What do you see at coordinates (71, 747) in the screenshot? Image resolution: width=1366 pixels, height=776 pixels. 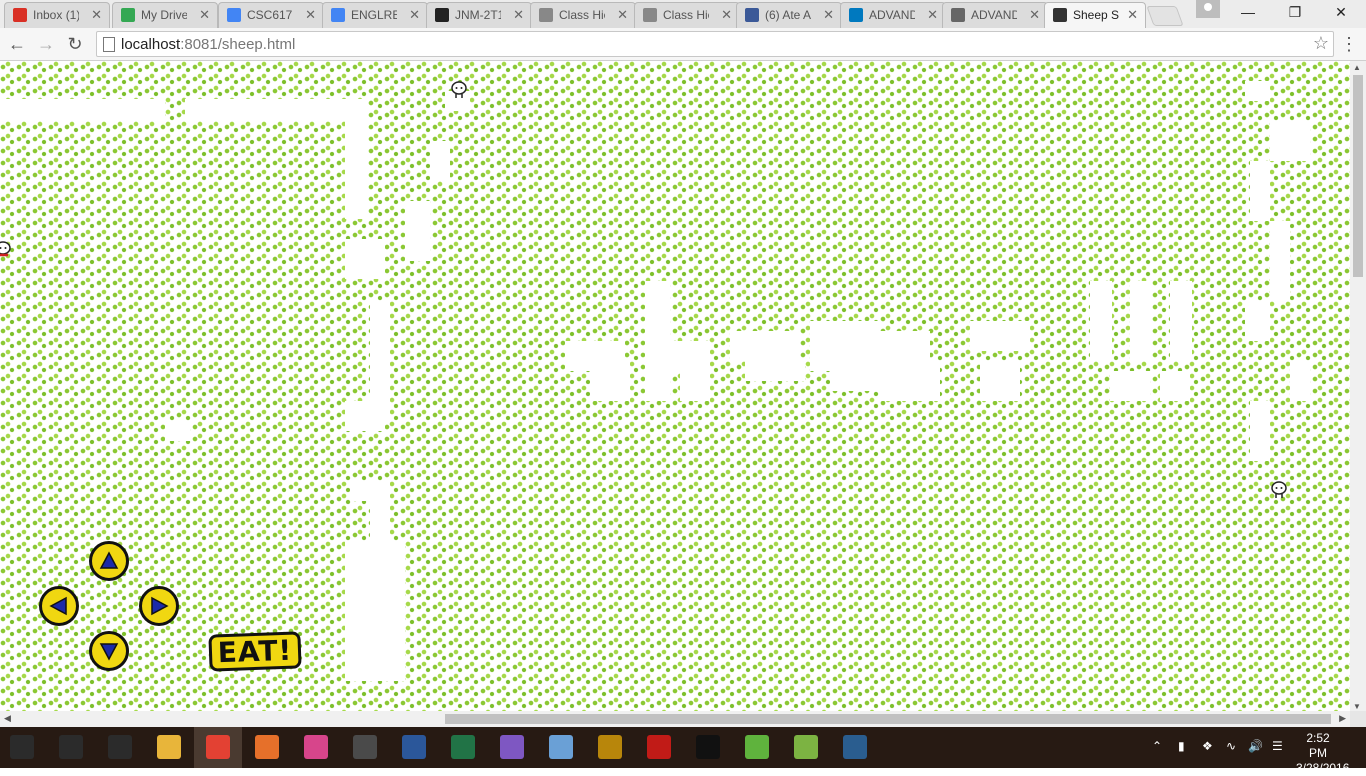 I see `search-icon` at bounding box center [71, 747].